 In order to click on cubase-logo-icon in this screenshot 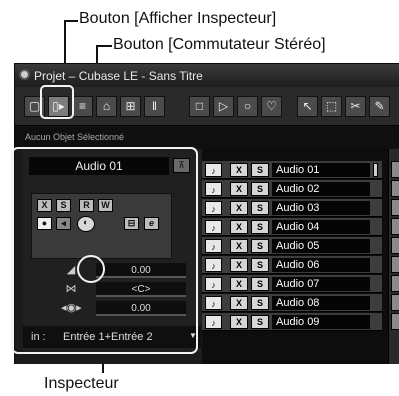, I will do `click(24, 74)`.